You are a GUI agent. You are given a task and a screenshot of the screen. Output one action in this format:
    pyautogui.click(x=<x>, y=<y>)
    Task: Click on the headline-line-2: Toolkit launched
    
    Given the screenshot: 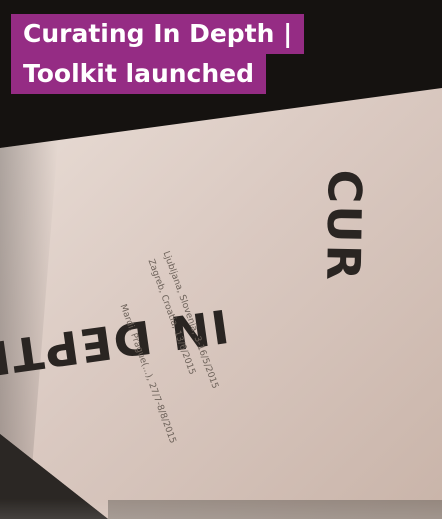 What is the action you would take?
    pyautogui.click(x=139, y=74)
    